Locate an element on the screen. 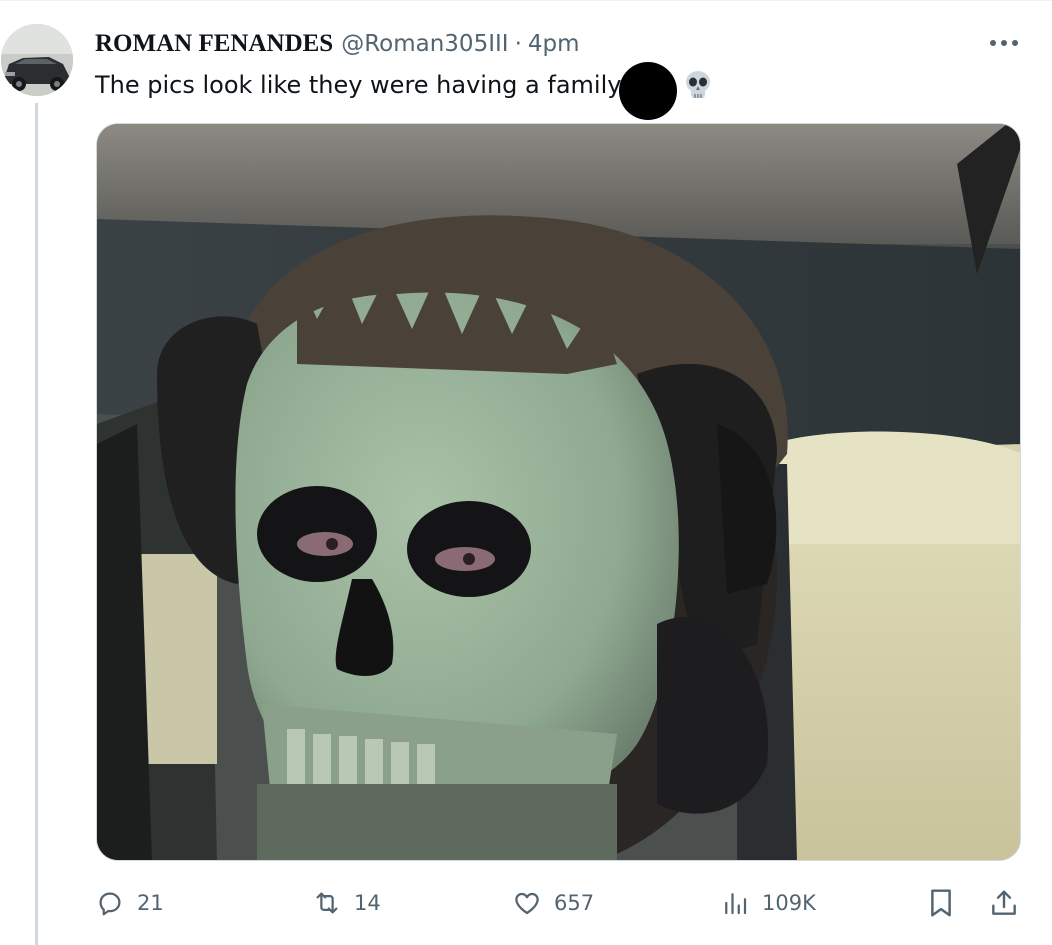 This screenshot has width=1052, height=945. heart-icon is located at coordinates (527, 903).